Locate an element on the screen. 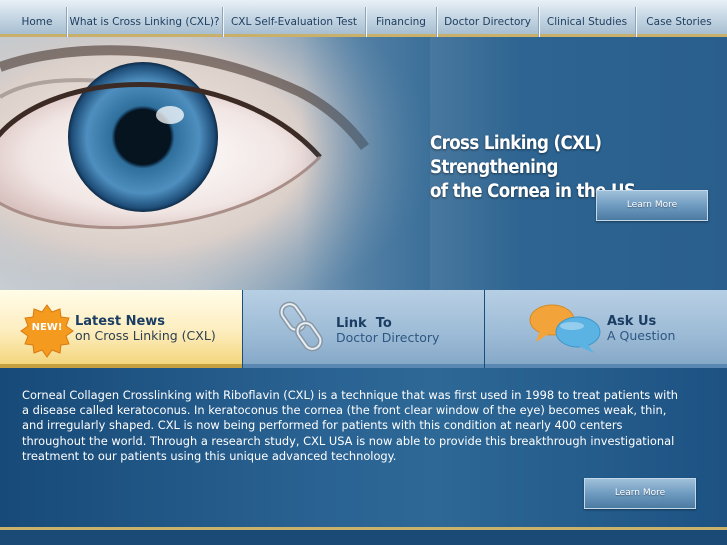 Image resolution: width=727 pixels, height=545 pixels. nav-home: Home is located at coordinates (37, 17).